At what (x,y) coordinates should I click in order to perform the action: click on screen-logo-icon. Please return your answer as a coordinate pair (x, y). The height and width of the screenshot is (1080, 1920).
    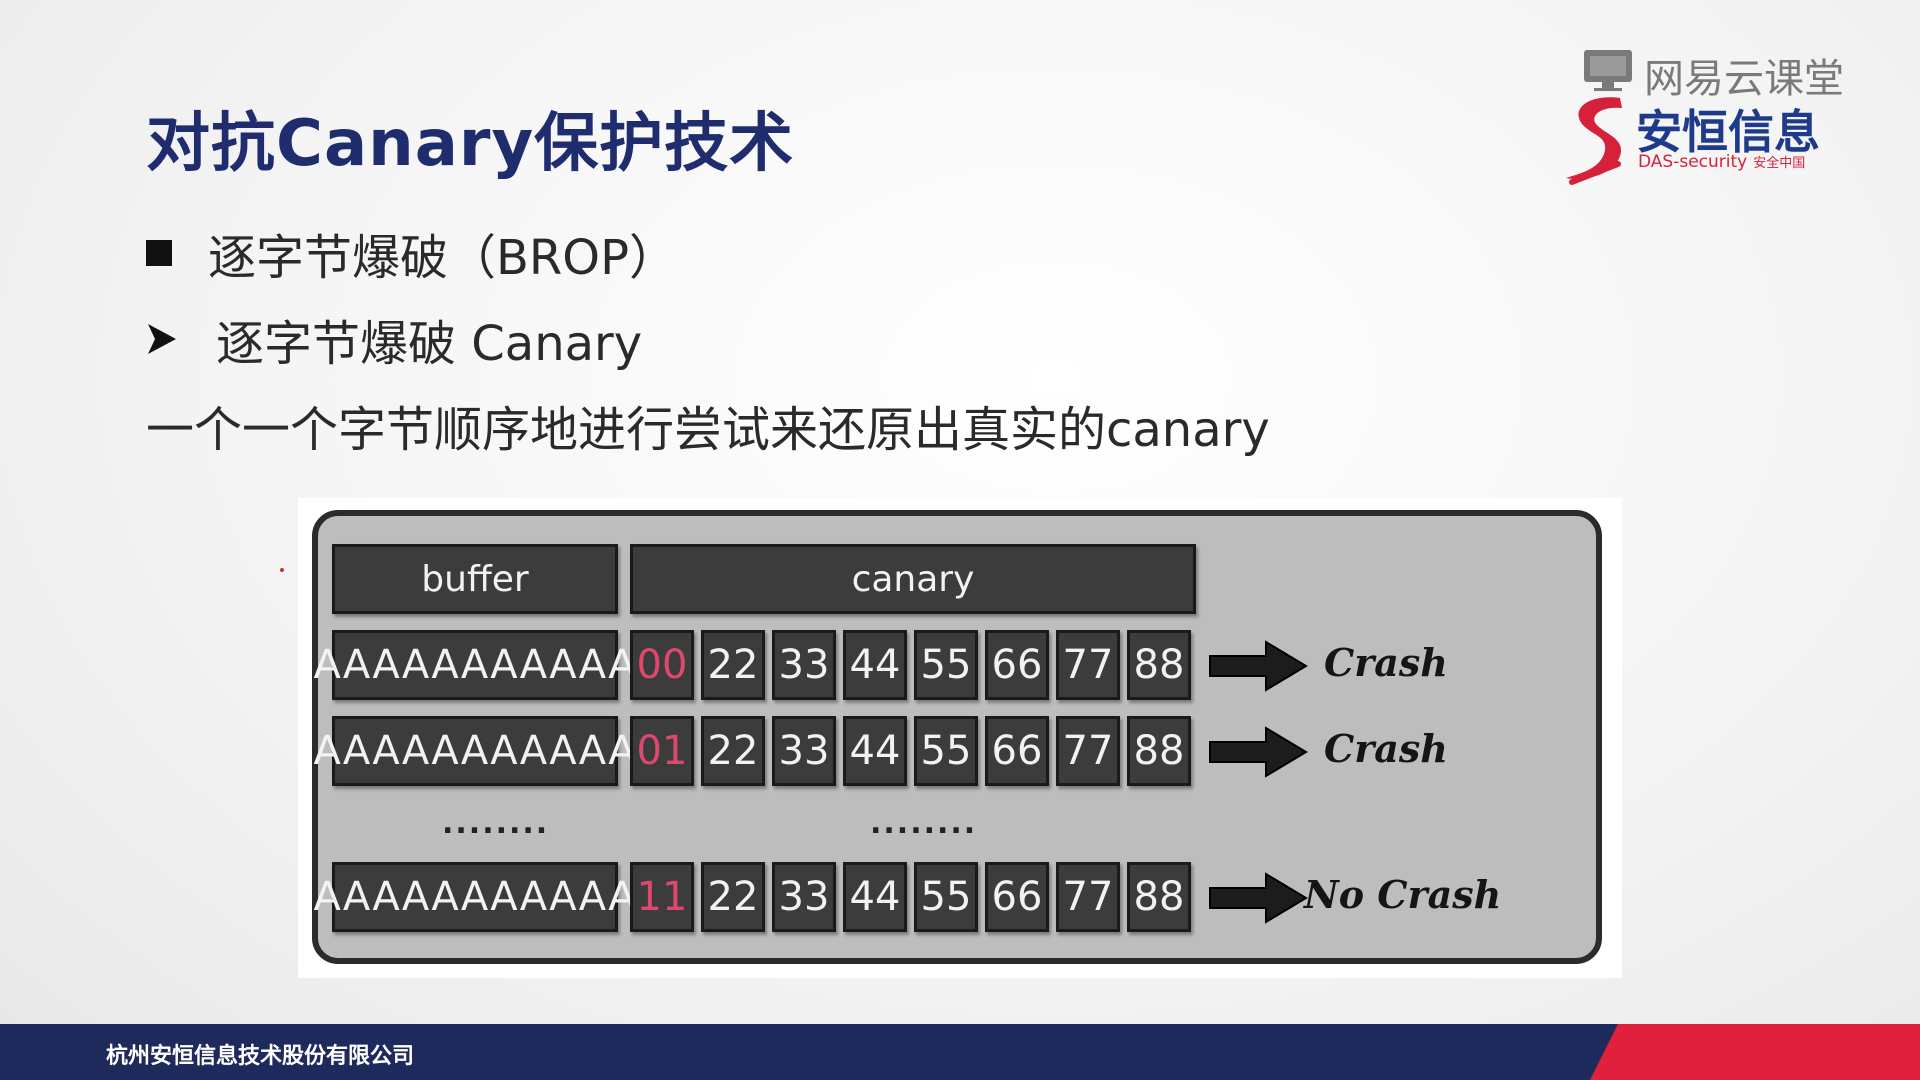
    Looking at the image, I should click on (1608, 70).